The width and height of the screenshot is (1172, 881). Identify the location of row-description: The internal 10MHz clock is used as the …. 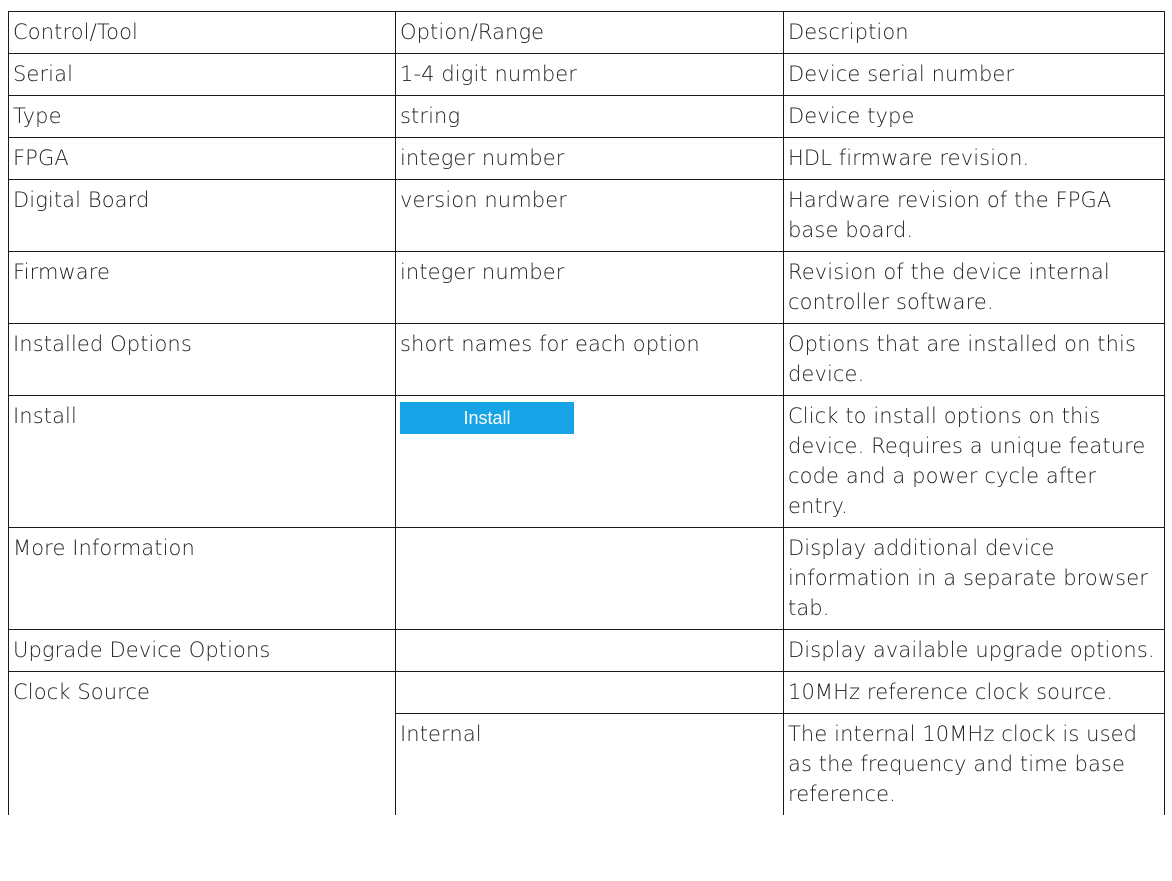
(974, 764).